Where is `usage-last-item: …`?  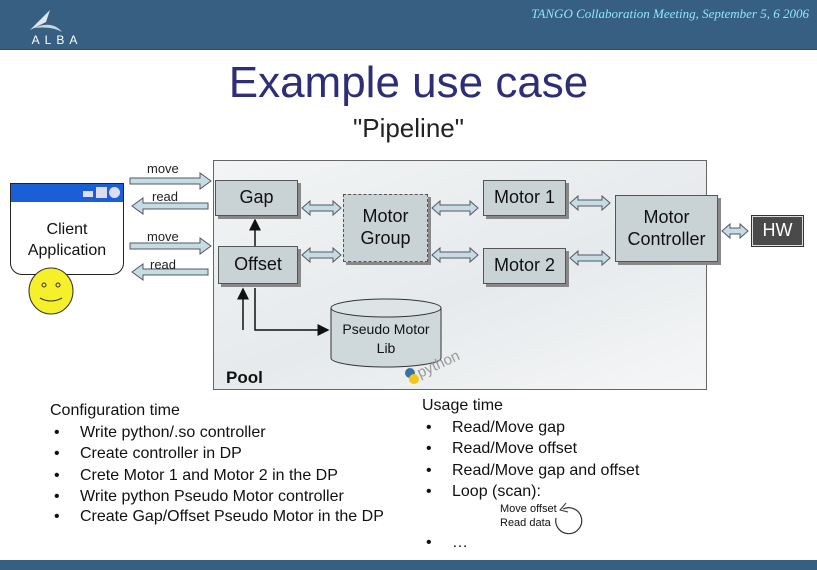
usage-last-item: … is located at coordinates (445, 543).